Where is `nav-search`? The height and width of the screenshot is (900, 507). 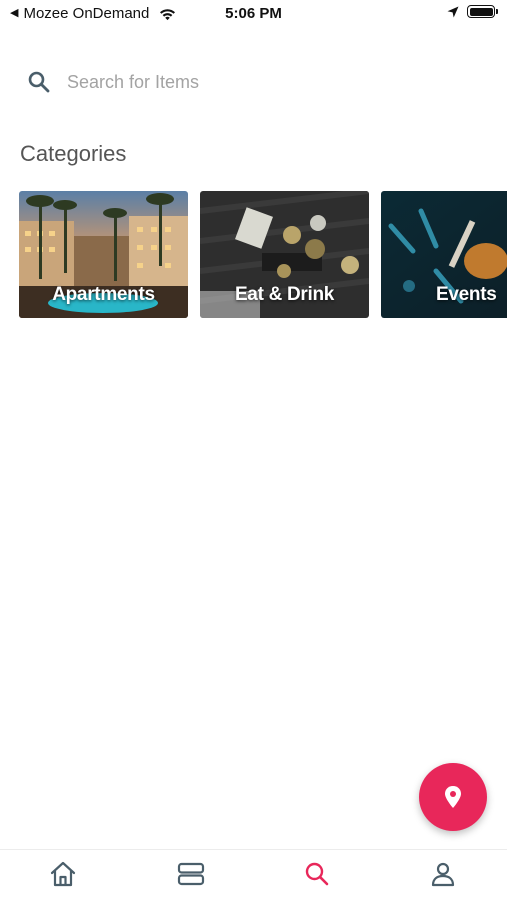 nav-search is located at coordinates (317, 874).